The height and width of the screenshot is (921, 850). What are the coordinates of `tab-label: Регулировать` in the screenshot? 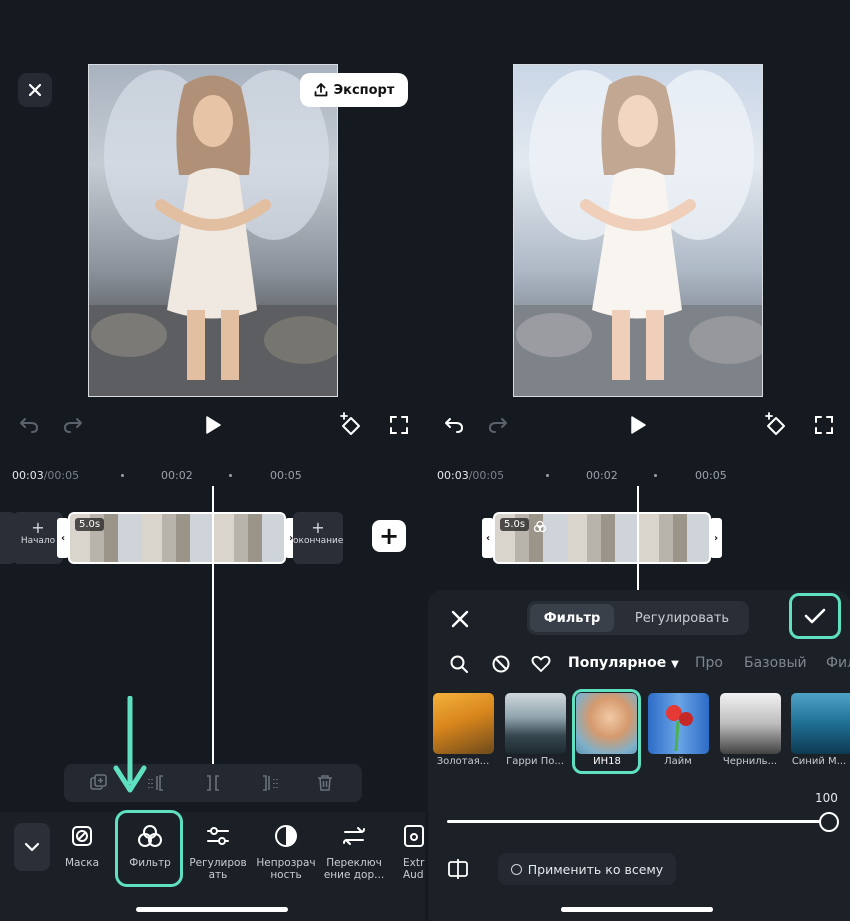 It's located at (682, 618).